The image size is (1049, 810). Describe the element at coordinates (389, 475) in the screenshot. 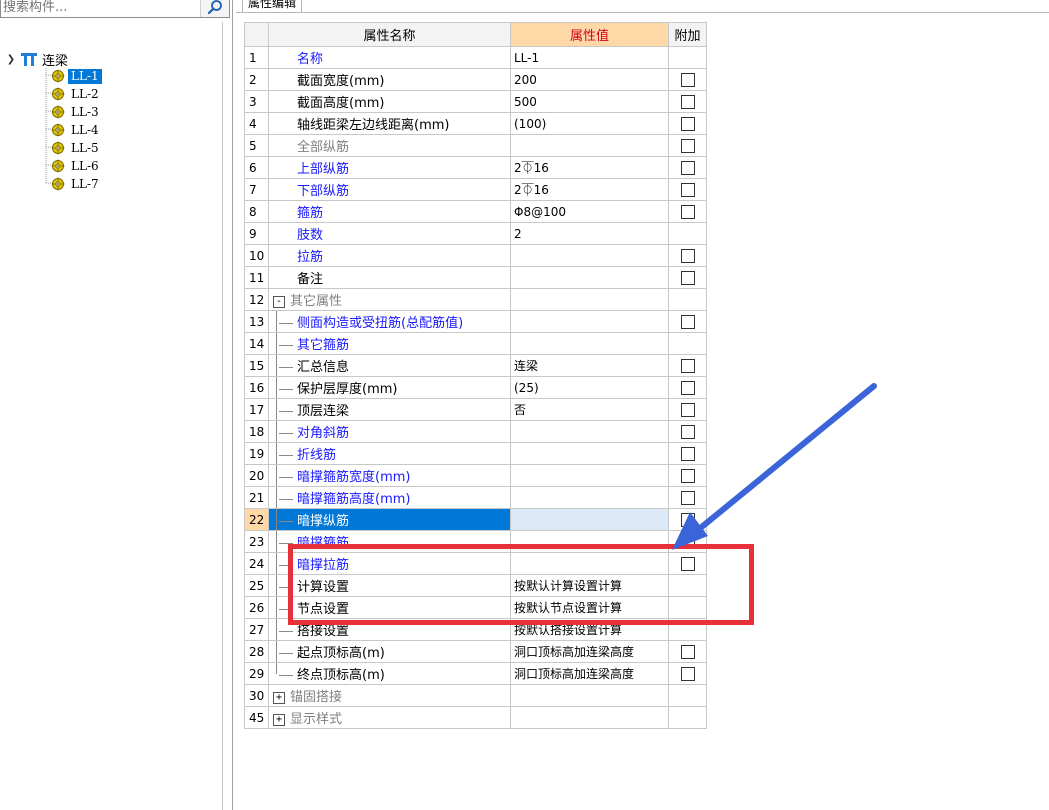

I see `property-name-cell: 暗撑箍筋宽度(mm)` at that location.